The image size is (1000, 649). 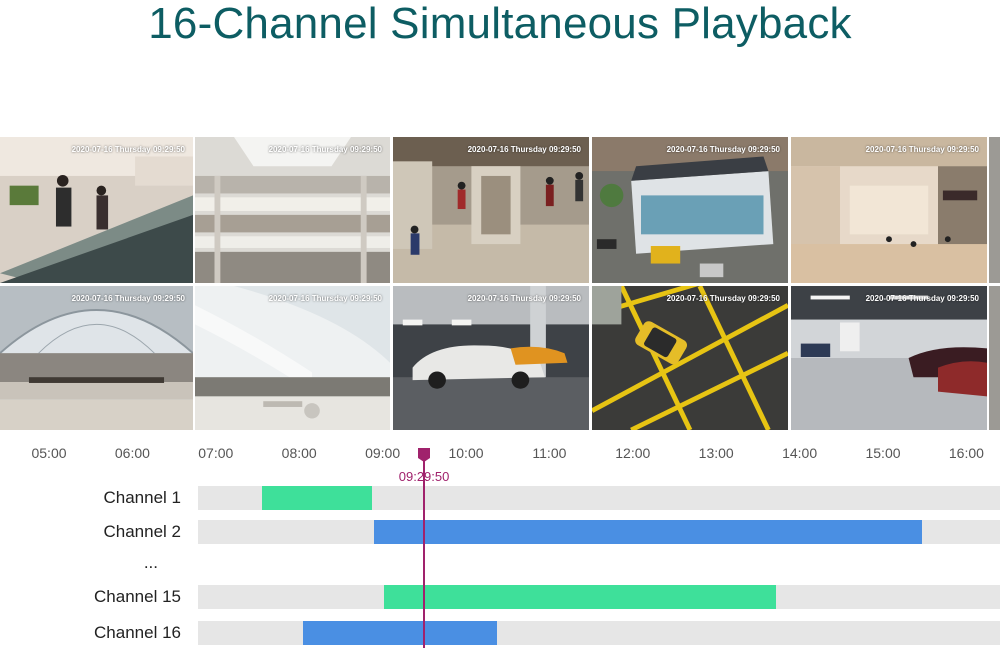 I want to click on time-tick-label: 08:00, so click(x=299, y=453).